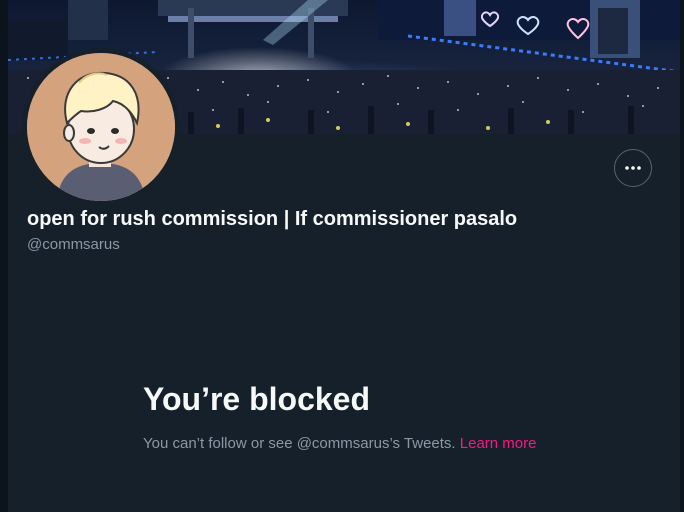  I want to click on window-edge-left, so click(4, 256).